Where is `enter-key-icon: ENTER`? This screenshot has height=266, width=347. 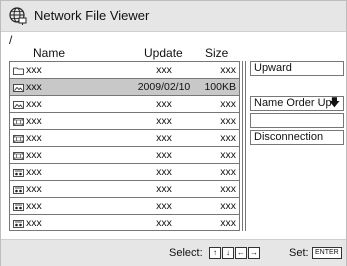
enter-key-icon: ENTER is located at coordinates (327, 253).